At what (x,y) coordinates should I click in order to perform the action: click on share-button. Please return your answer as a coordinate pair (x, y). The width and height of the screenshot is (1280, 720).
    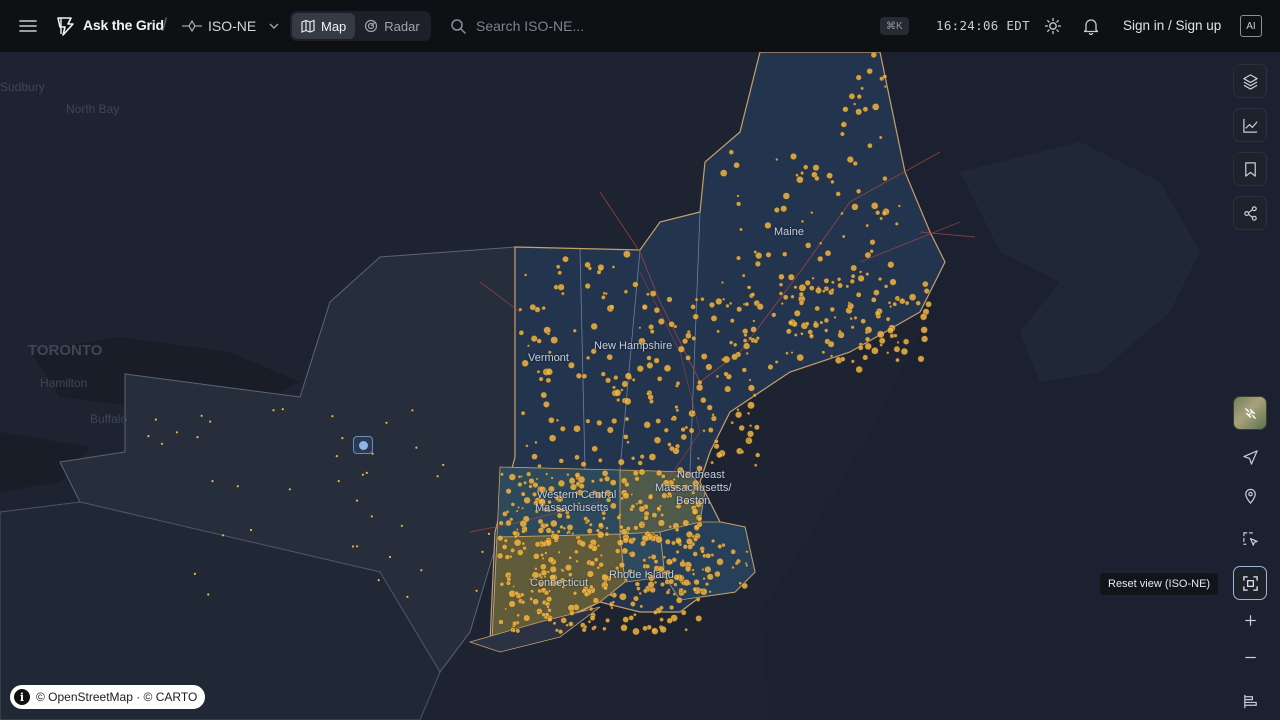
    Looking at the image, I should click on (1250, 213).